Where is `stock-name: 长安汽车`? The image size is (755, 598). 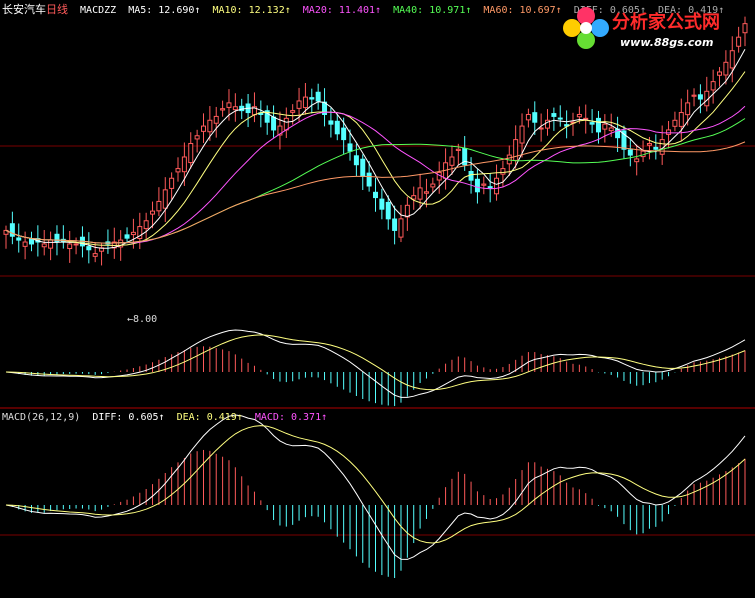 stock-name: 长安汽车 is located at coordinates (24, 9).